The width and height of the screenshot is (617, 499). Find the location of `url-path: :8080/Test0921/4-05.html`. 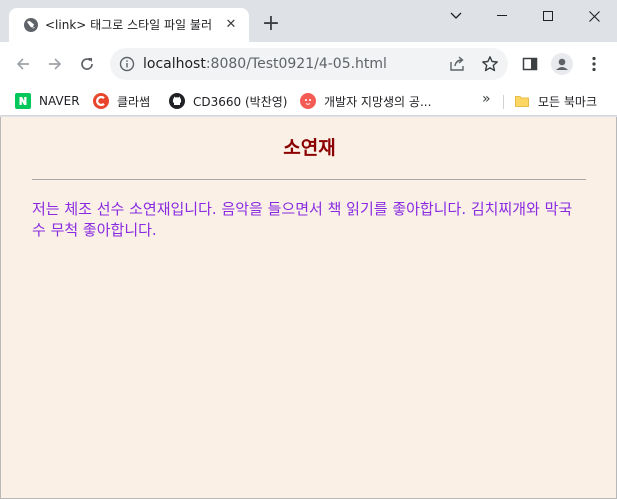

url-path: :8080/Test0921/4-05.html is located at coordinates (296, 64).